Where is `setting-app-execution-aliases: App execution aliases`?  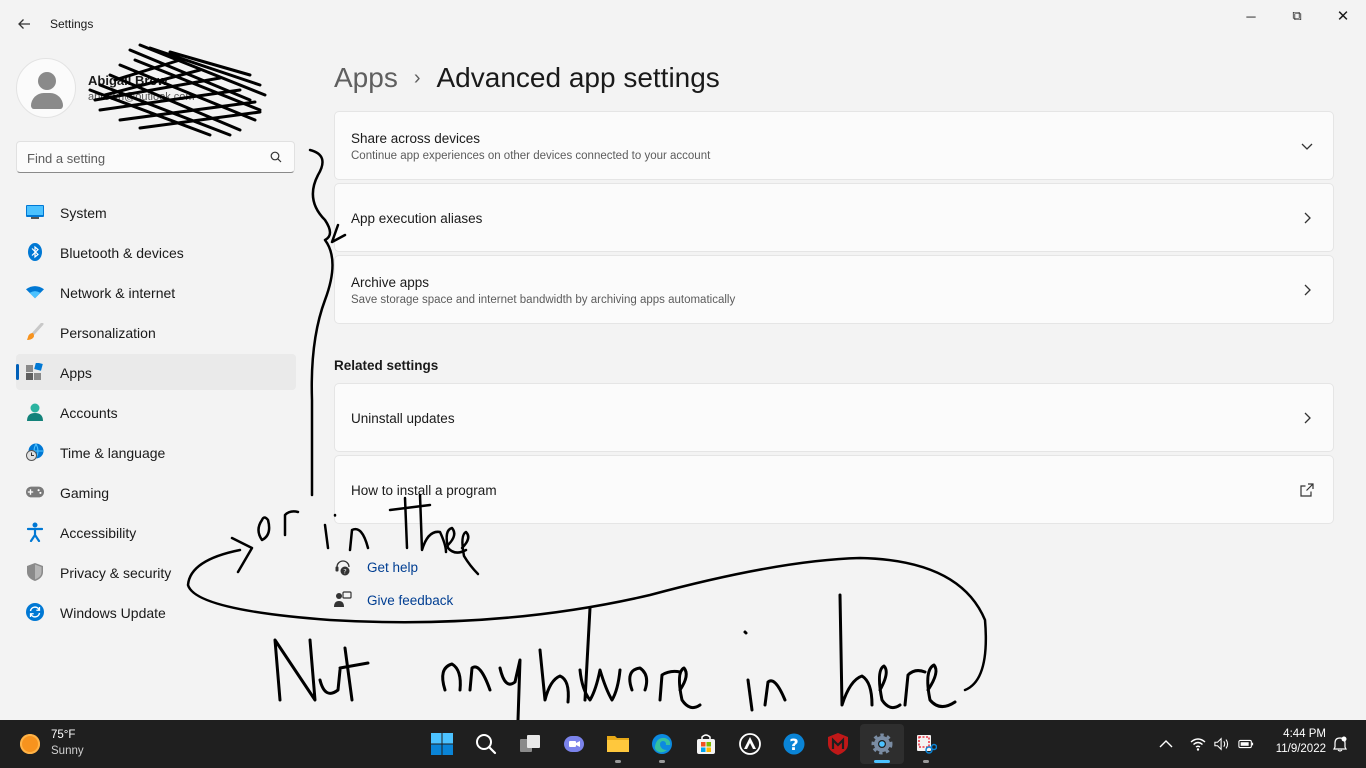 setting-app-execution-aliases: App execution aliases is located at coordinates (834, 217).